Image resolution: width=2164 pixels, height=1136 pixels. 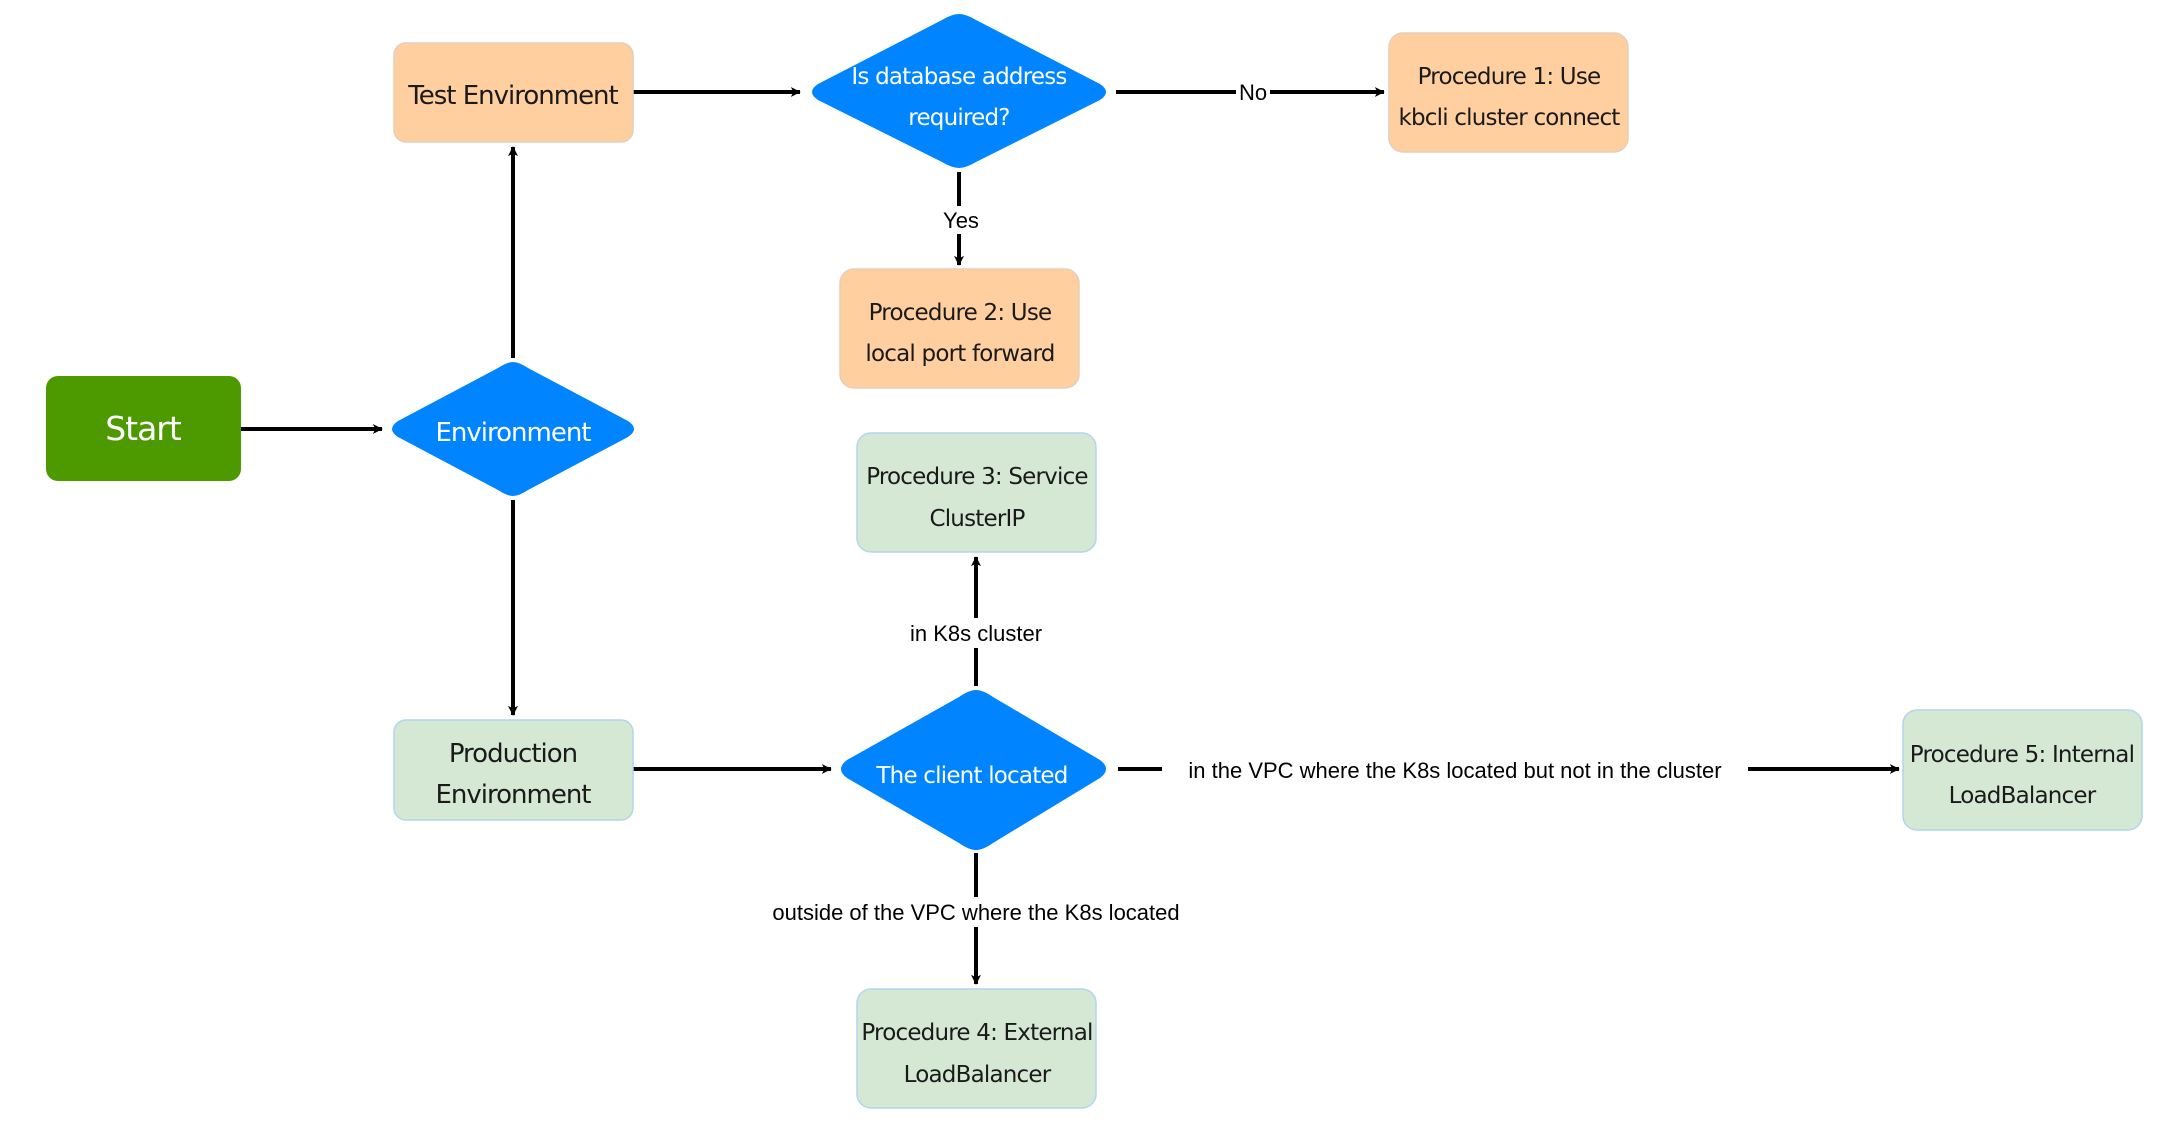 I want to click on procedure-4-line1: Procedure 4: External, so click(x=976, y=1033).